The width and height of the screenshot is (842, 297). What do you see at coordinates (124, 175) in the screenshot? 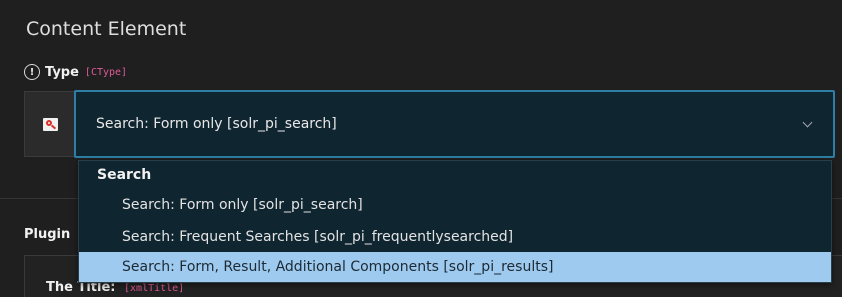
I see `dropdown-group-label: Search` at bounding box center [124, 175].